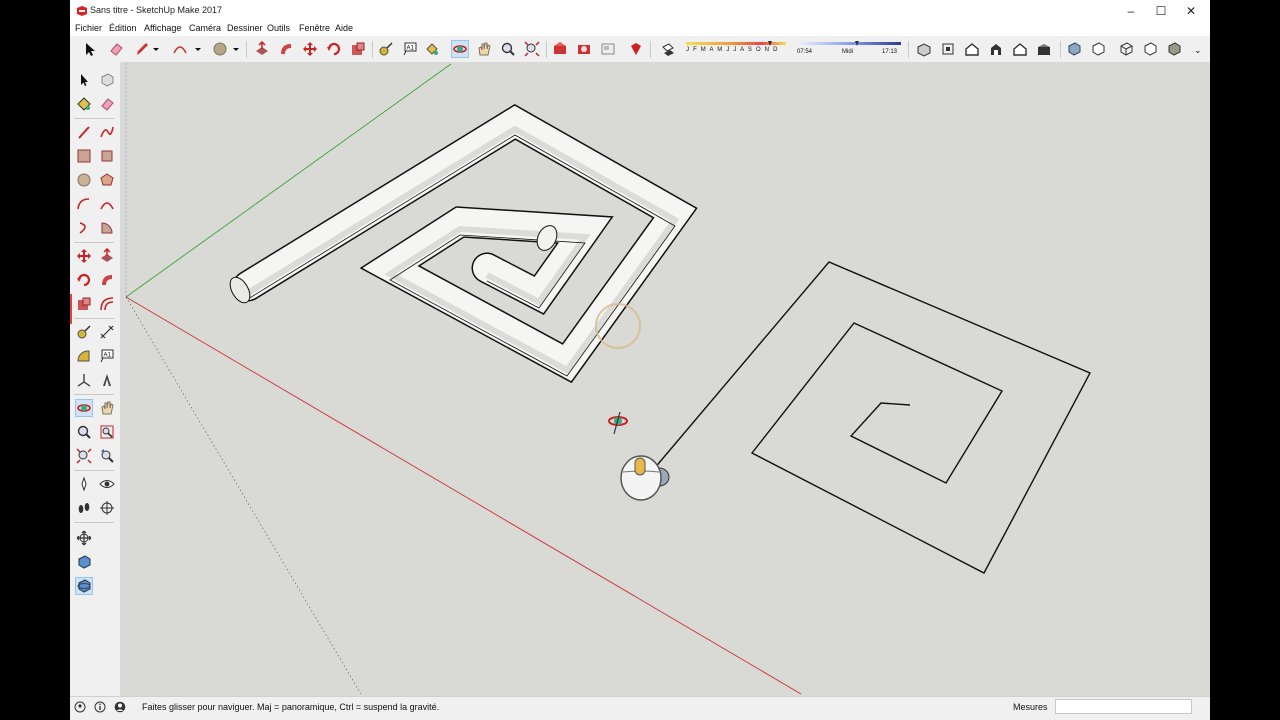  What do you see at coordinates (948, 49) in the screenshot?
I see `top-view-icon` at bounding box center [948, 49].